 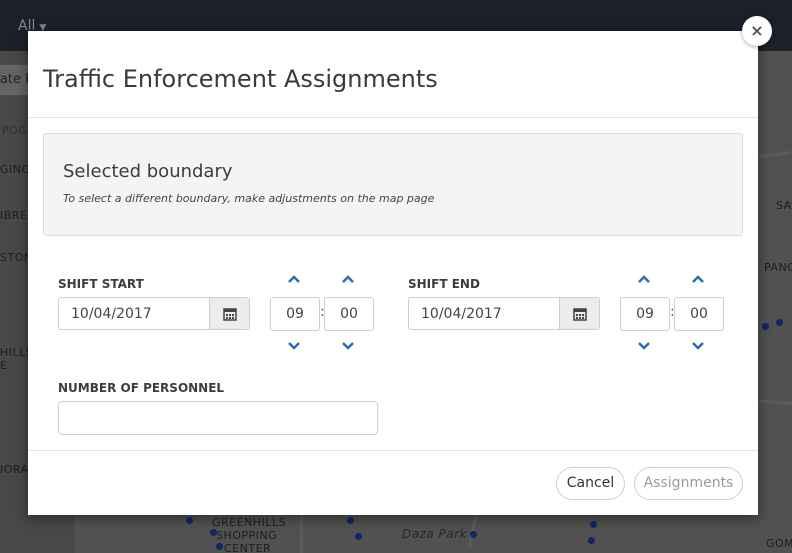 I want to click on shift-end-label: SHIFT END, so click(x=444, y=284).